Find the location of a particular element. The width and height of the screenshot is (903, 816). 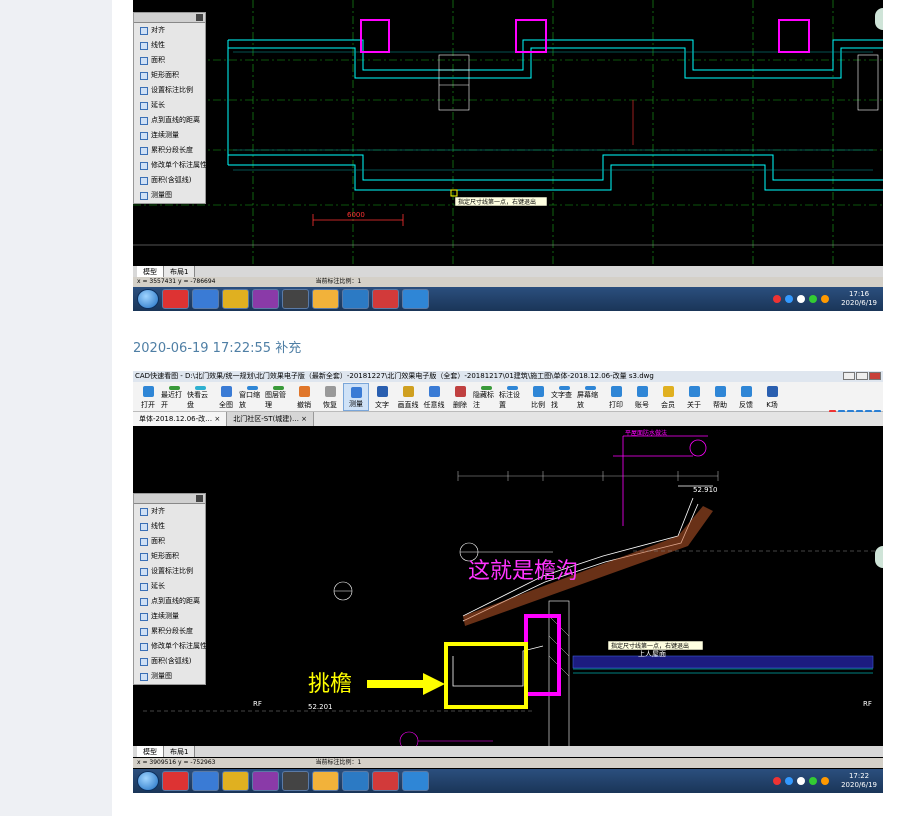

ribbon-button: 任意线 is located at coordinates (434, 397).